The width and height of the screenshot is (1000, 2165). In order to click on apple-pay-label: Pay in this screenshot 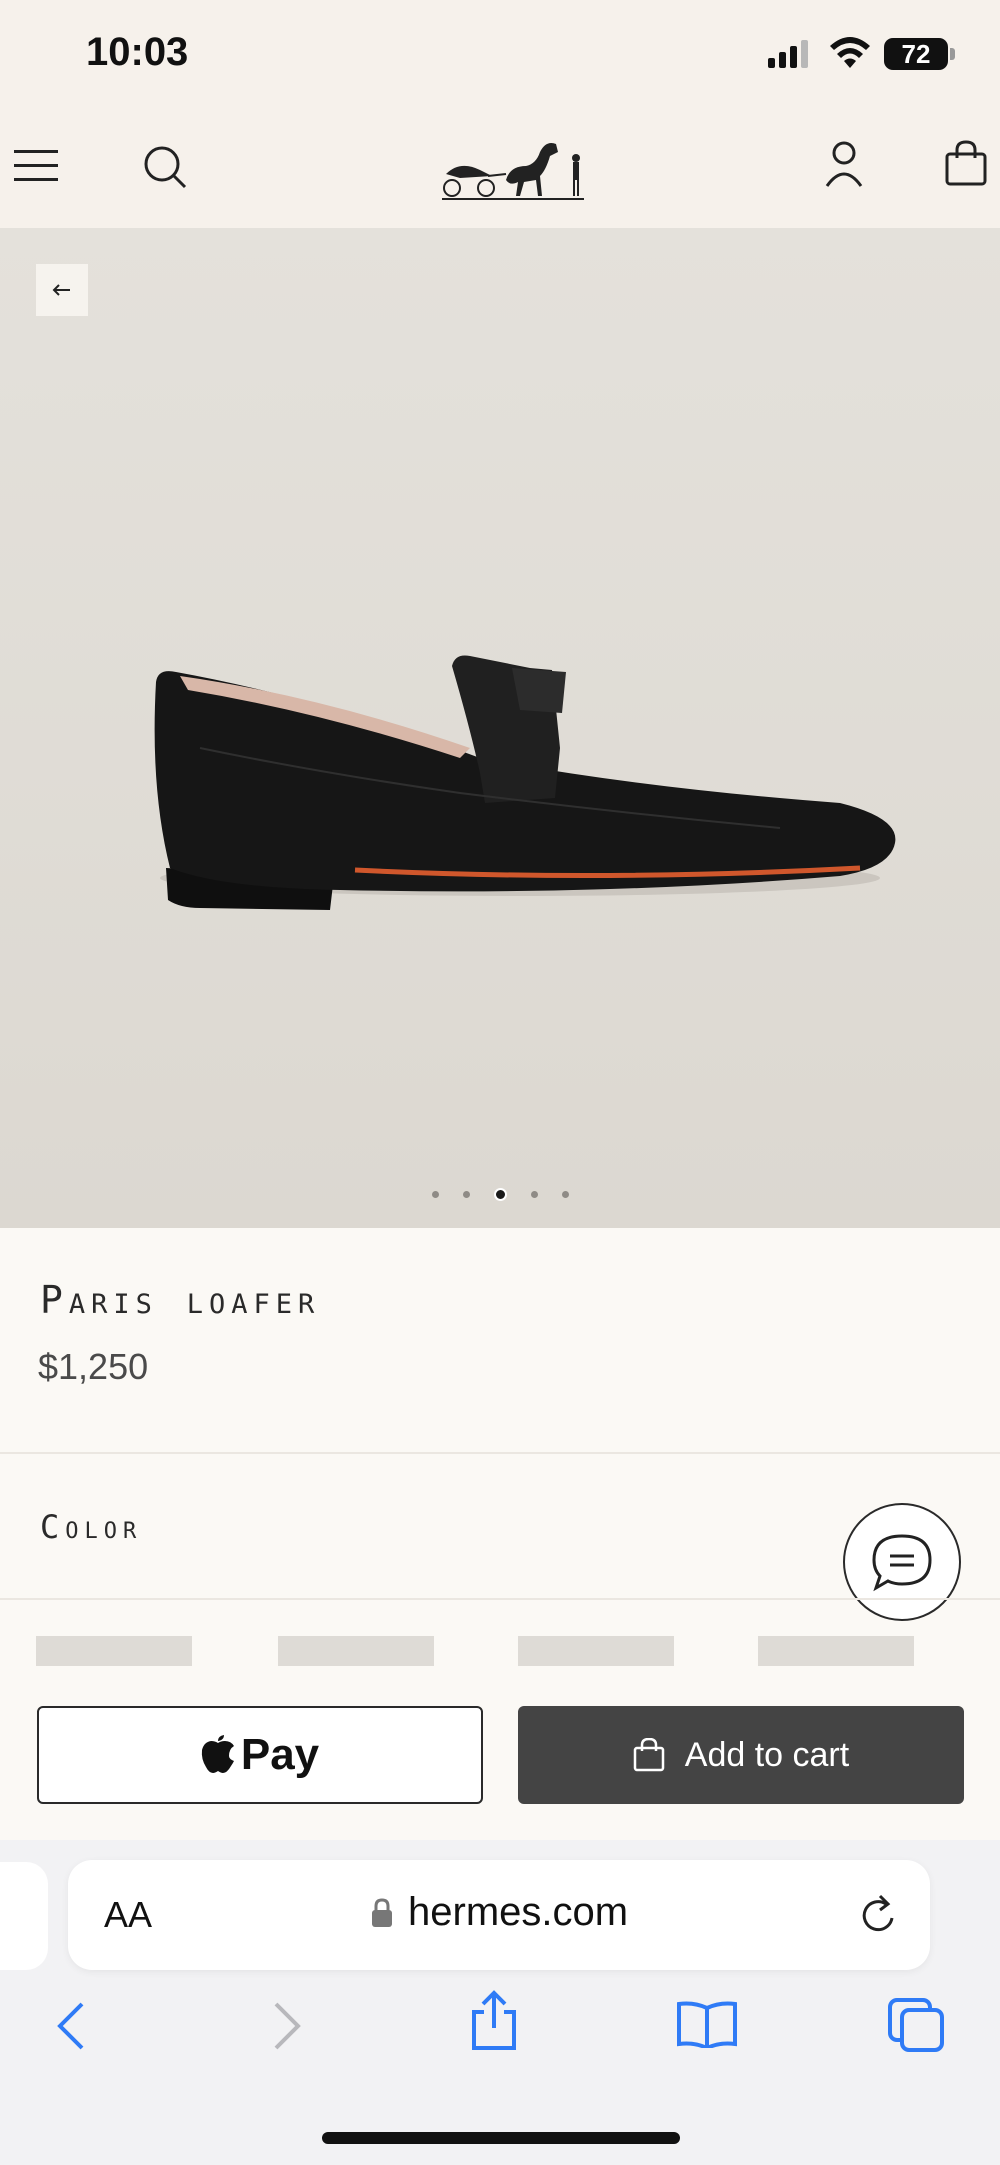, I will do `click(280, 1754)`.